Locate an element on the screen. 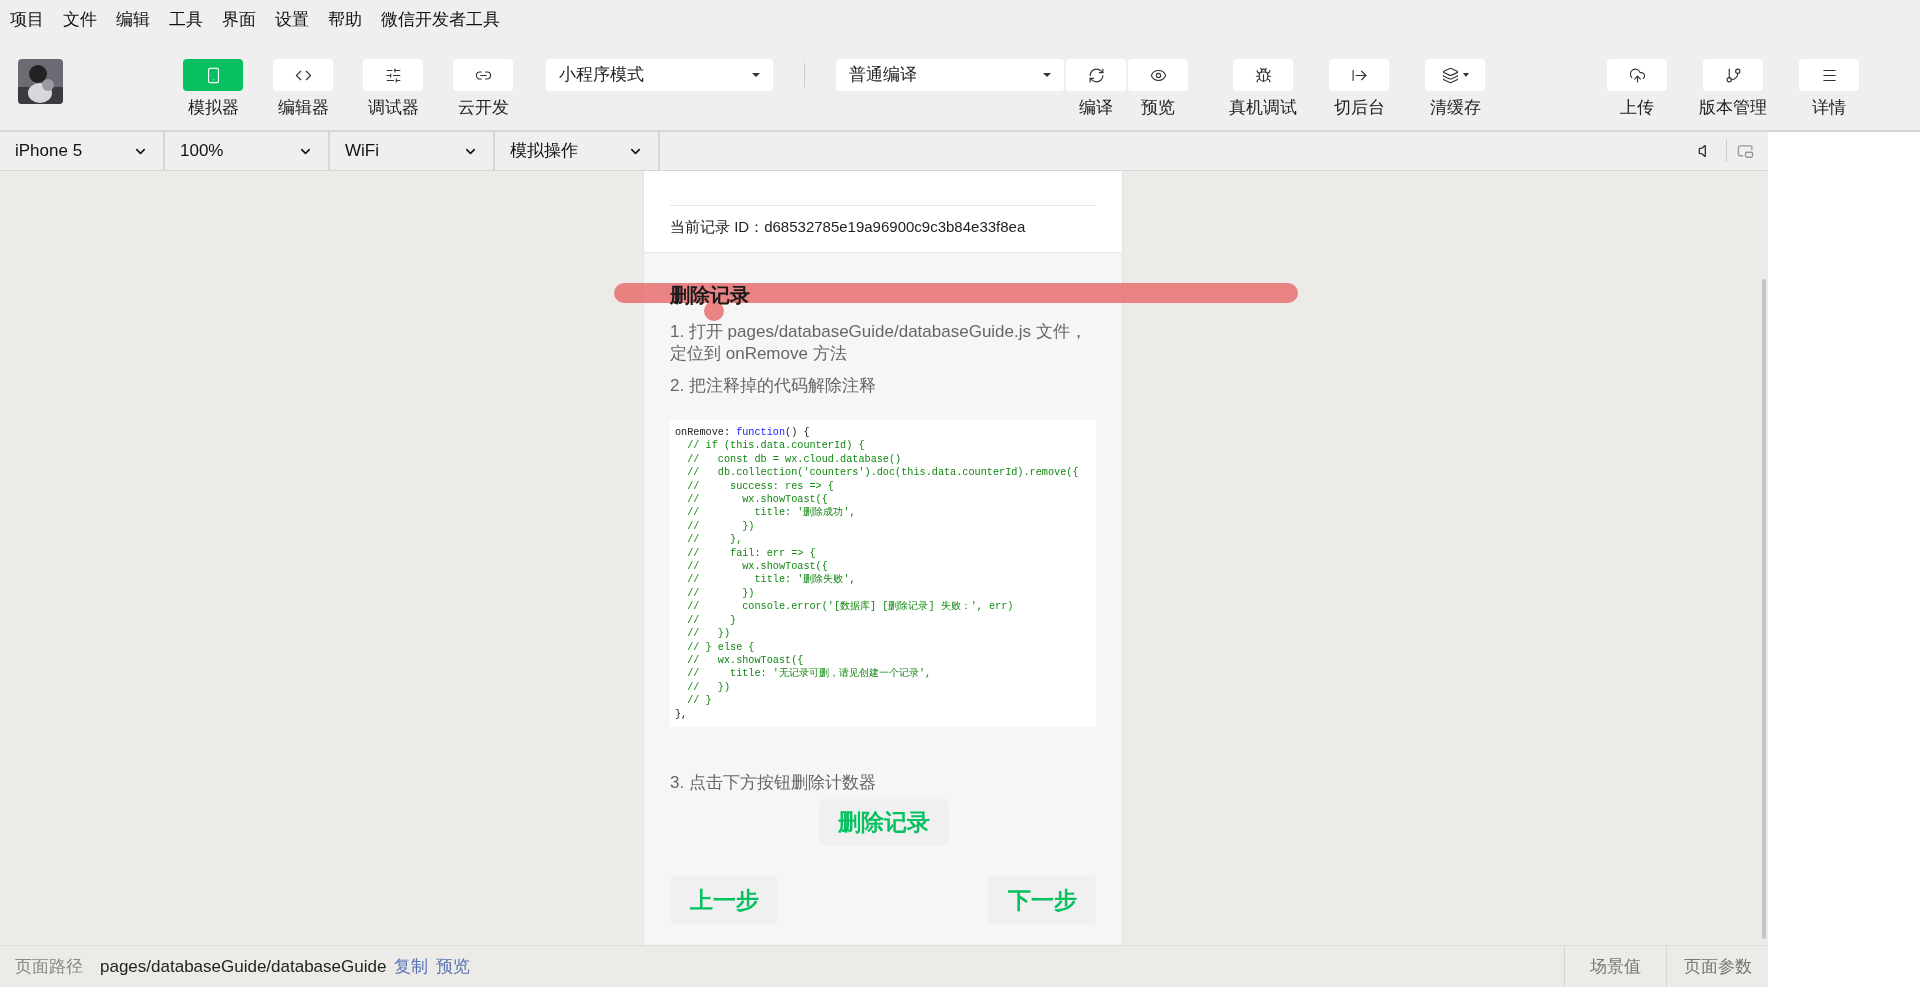 The width and height of the screenshot is (1920, 987). toolbar-label: 调试器 is located at coordinates (393, 108).